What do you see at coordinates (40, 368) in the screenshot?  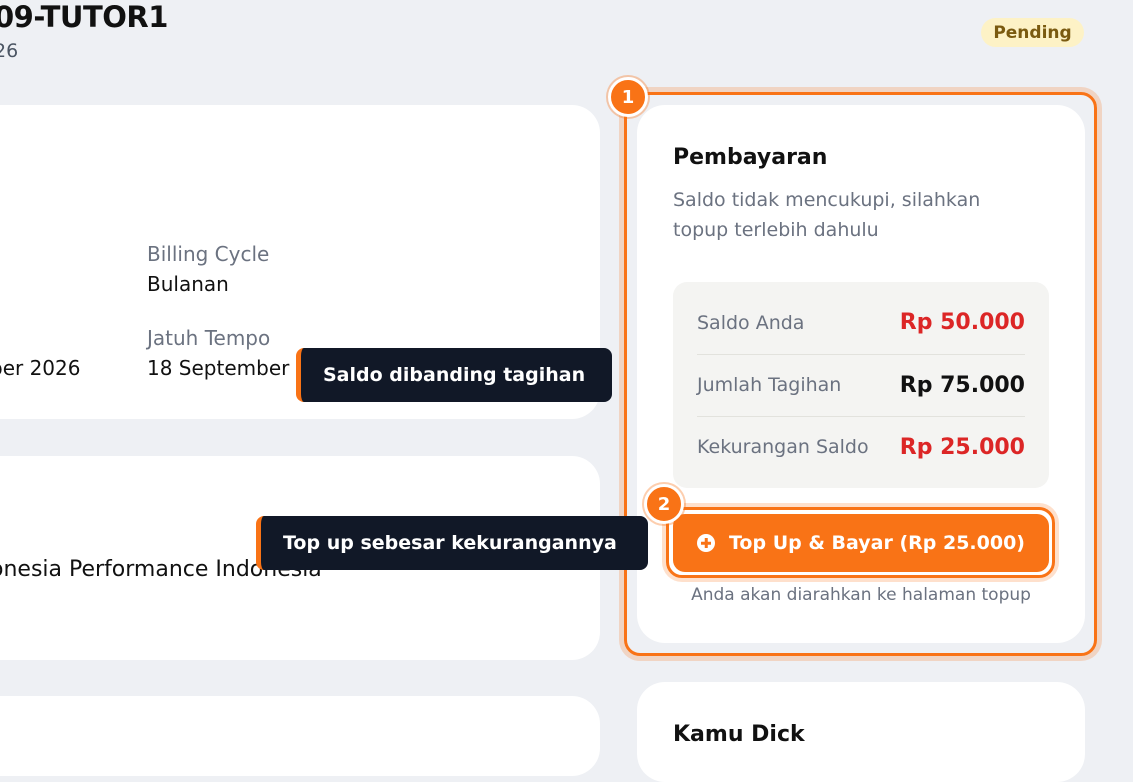 I see `issued-date-value: ber 2026` at bounding box center [40, 368].